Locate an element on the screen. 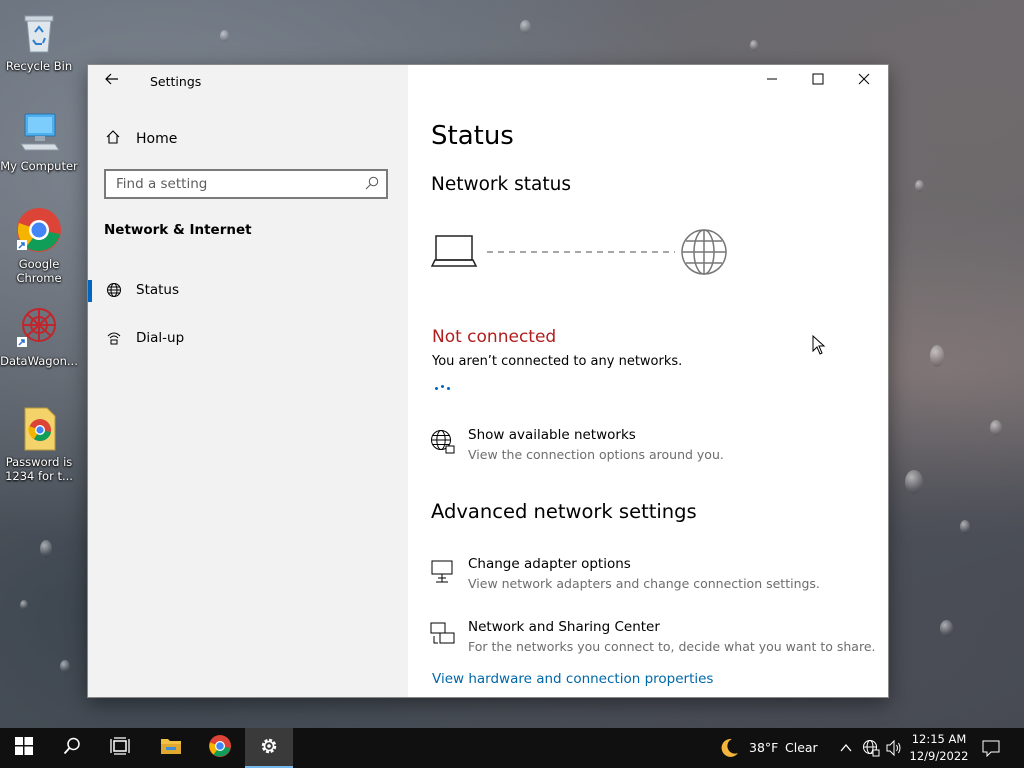 The image size is (1024, 768). desktop-icon-label: Google Chrome is located at coordinates (39, 271).